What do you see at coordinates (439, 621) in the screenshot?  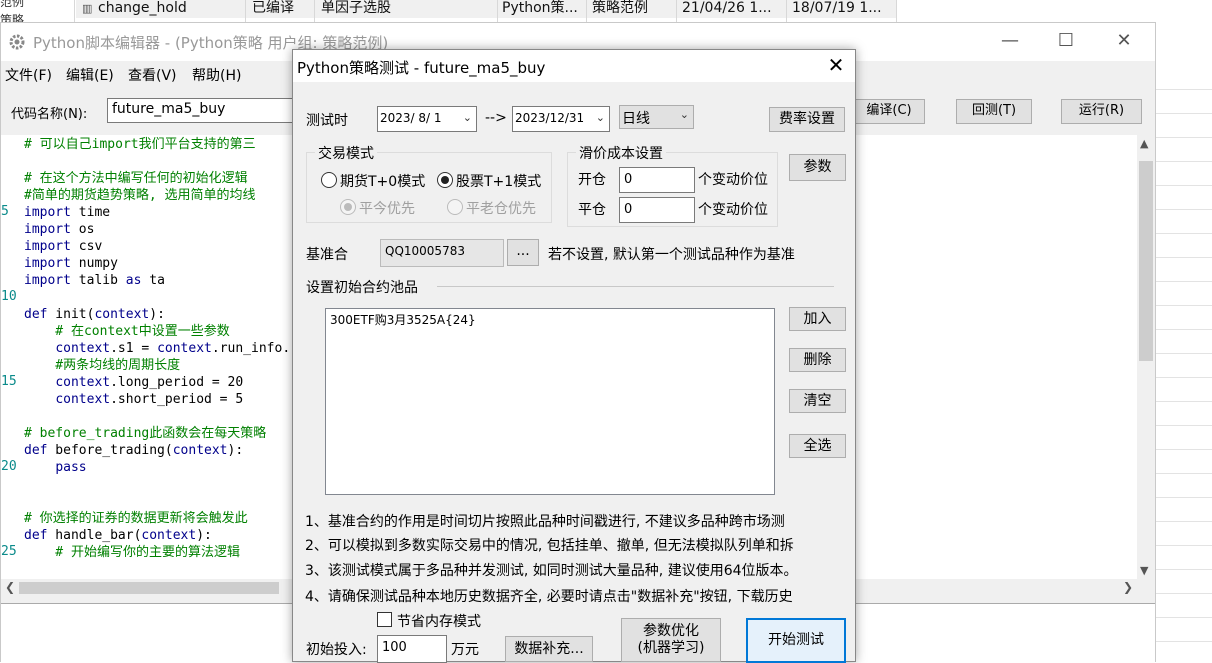 I see `save-memory-label: 节省内存模式` at bounding box center [439, 621].